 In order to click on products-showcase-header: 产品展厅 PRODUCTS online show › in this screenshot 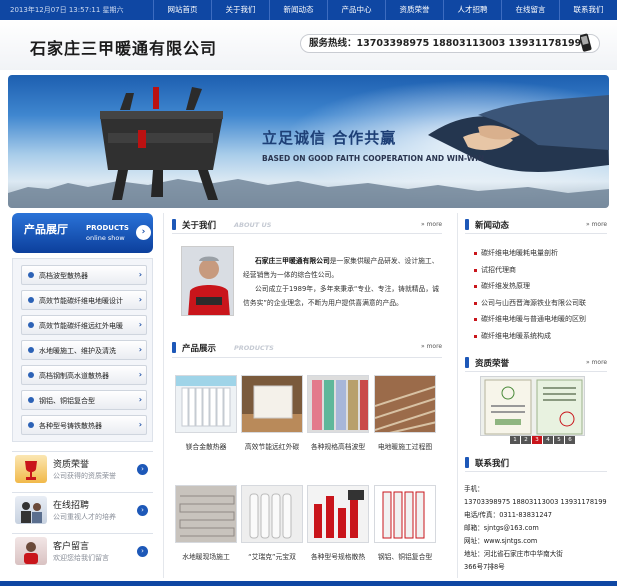, I will do `click(82, 233)`.